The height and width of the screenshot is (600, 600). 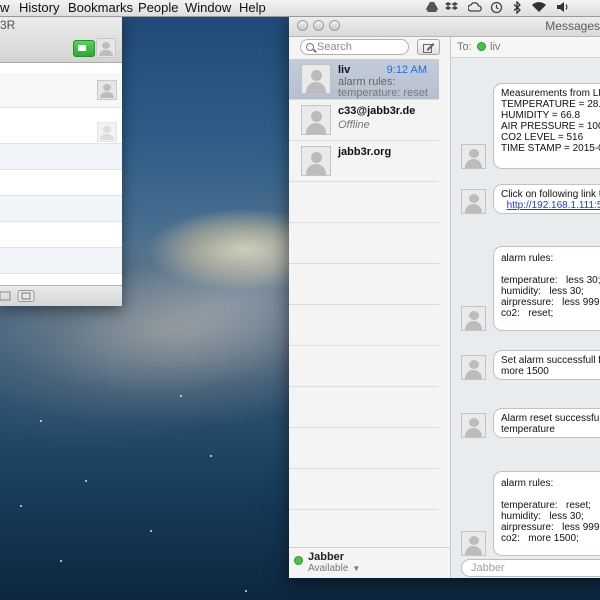 I want to click on volume-icon, so click(x=563, y=8).